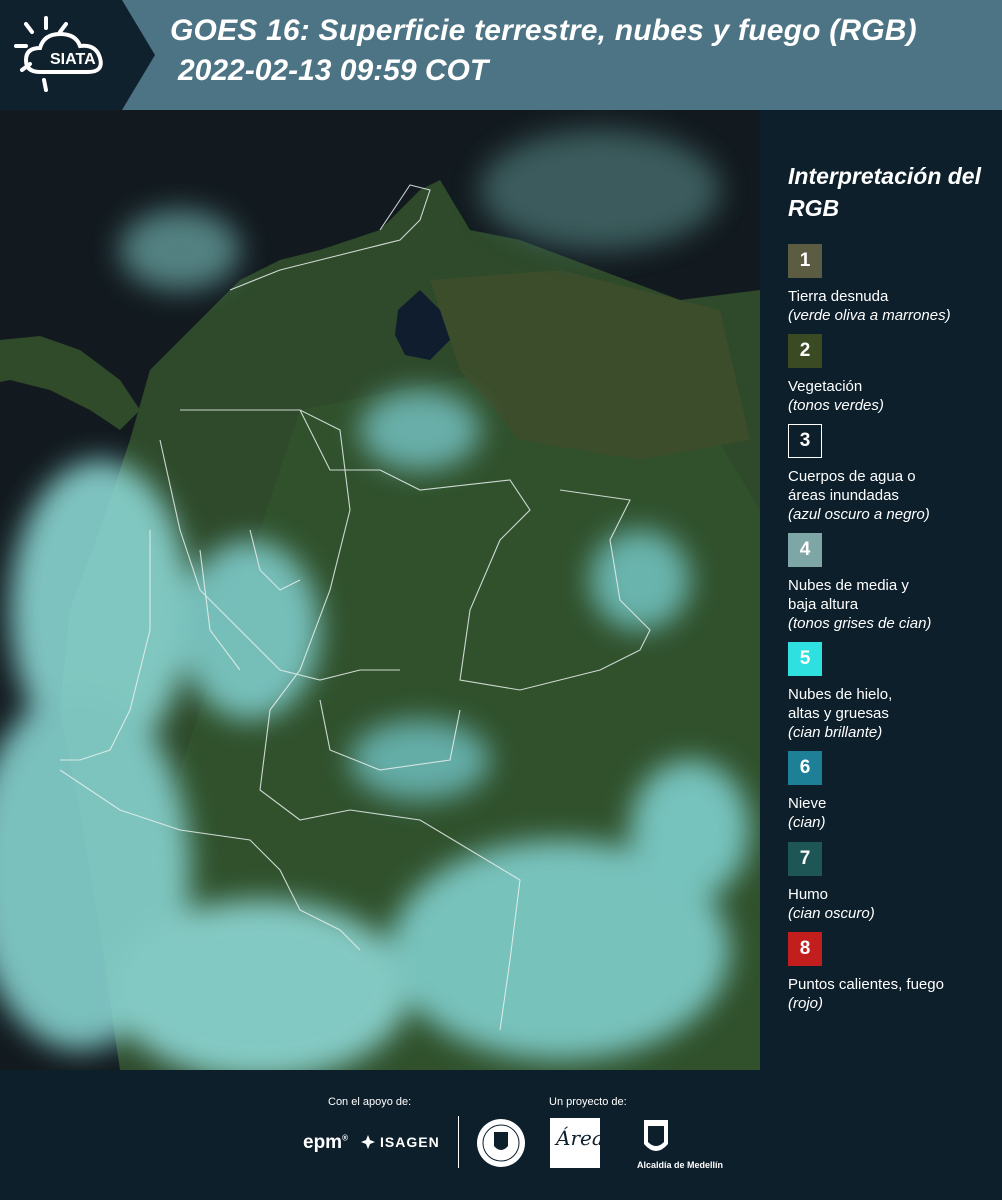  I want to click on siata-logo: SIATA, so click(77, 55).